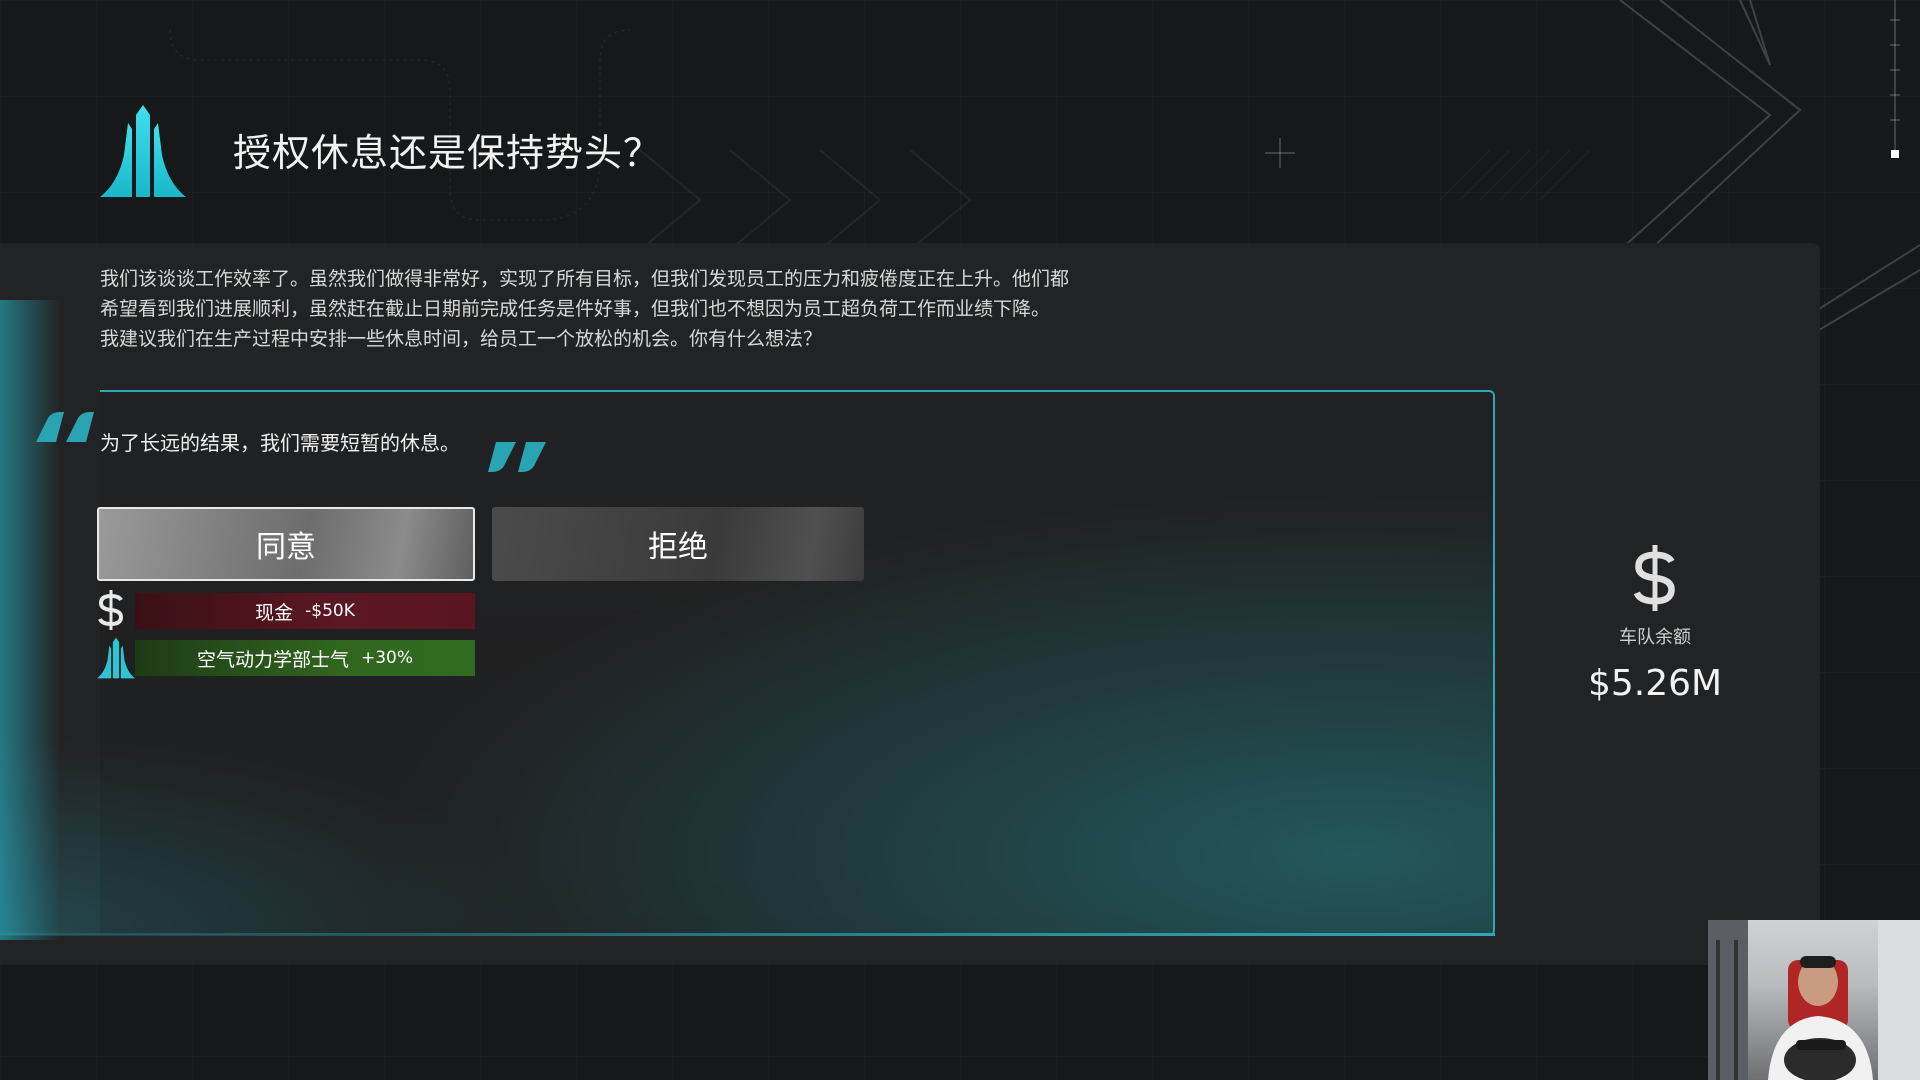 The height and width of the screenshot is (1080, 1920). I want to click on response-quote: 为了长远的结果，我们需要短暂的休息。, so click(280, 443).